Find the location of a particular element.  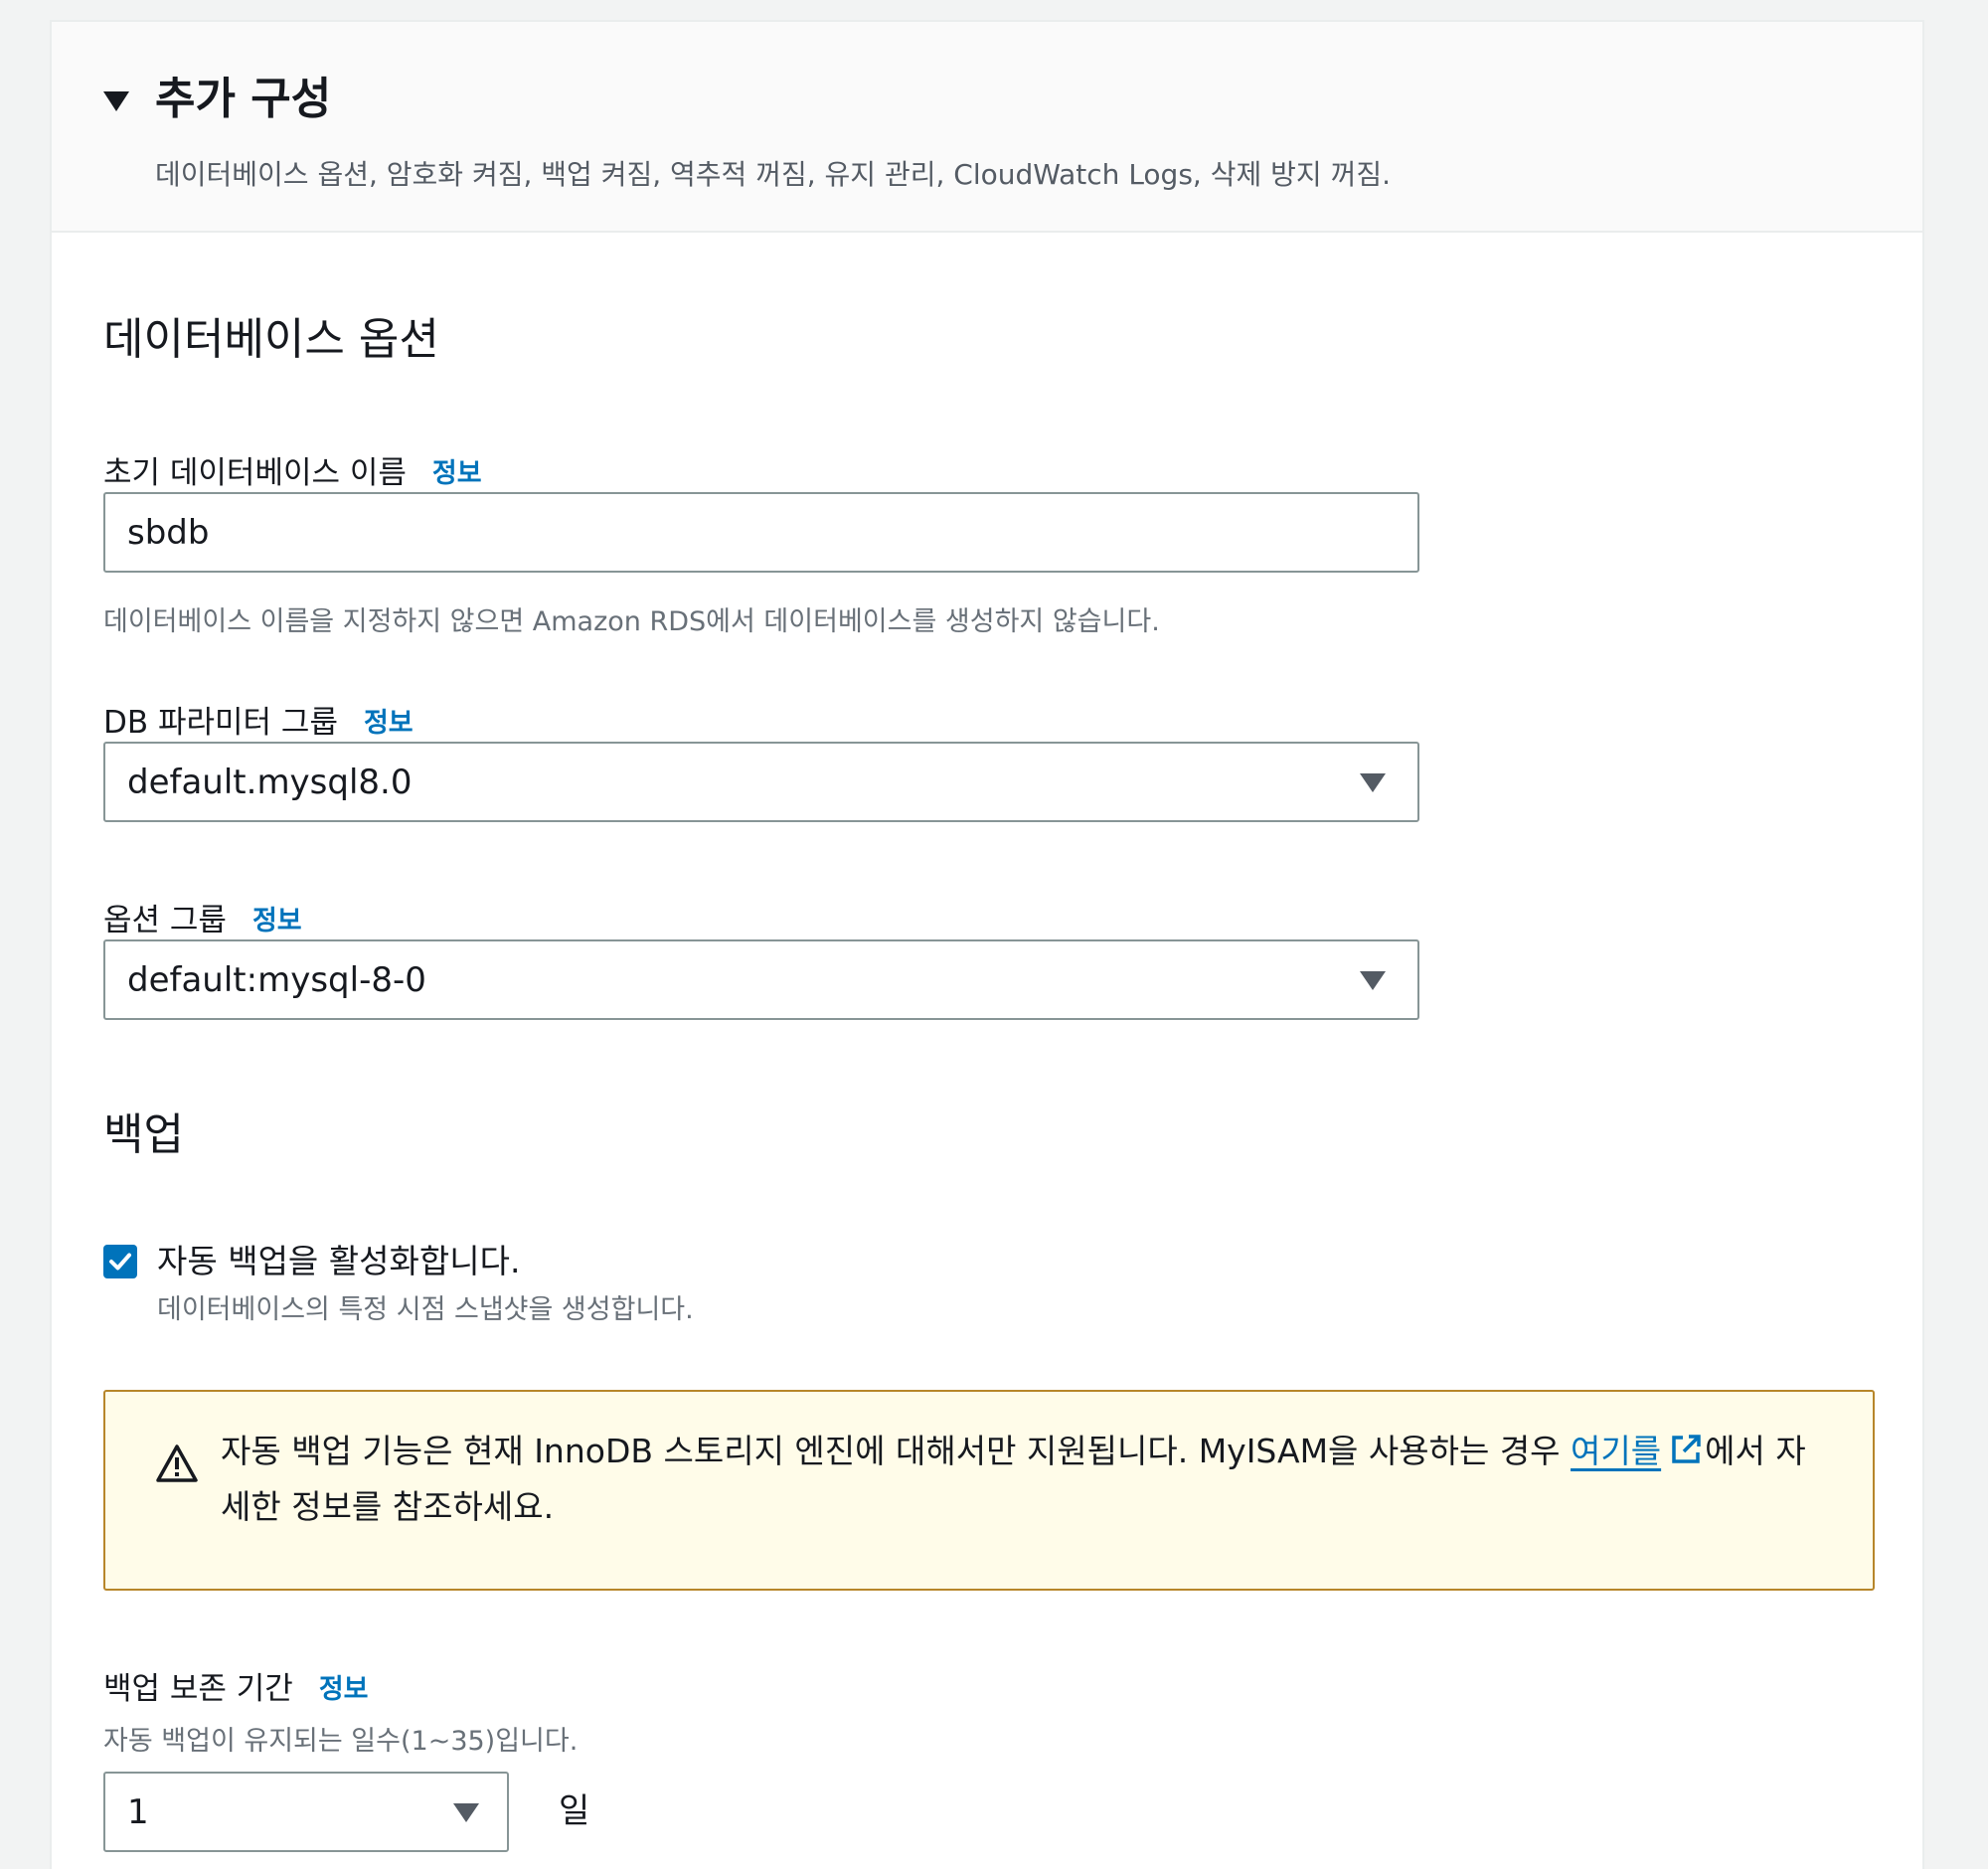

initial-db-name-label: 초기 데이터베이스 이름 정보 is located at coordinates (292, 473).